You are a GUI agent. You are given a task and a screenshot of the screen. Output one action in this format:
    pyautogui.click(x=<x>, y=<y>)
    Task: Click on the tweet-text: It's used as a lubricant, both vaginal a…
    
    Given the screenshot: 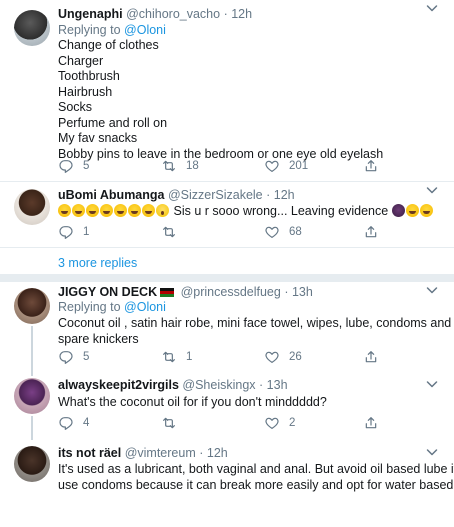 What is the action you would take?
    pyautogui.click(x=256, y=477)
    